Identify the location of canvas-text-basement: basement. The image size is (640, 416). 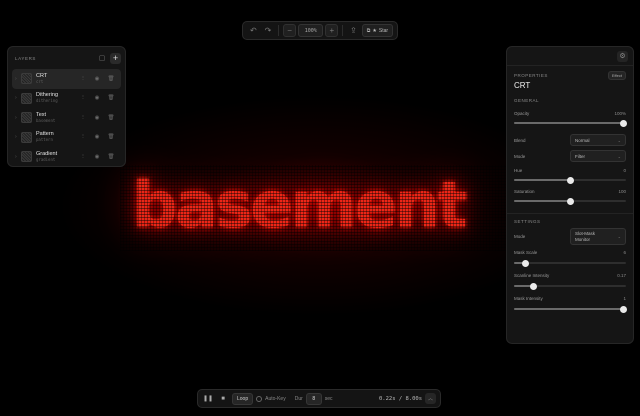
(322, 206).